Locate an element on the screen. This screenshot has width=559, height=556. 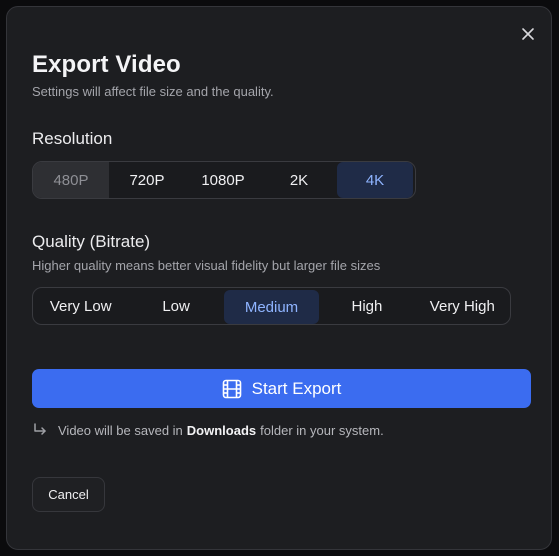
start-export-label: Start Export is located at coordinates (296, 388).